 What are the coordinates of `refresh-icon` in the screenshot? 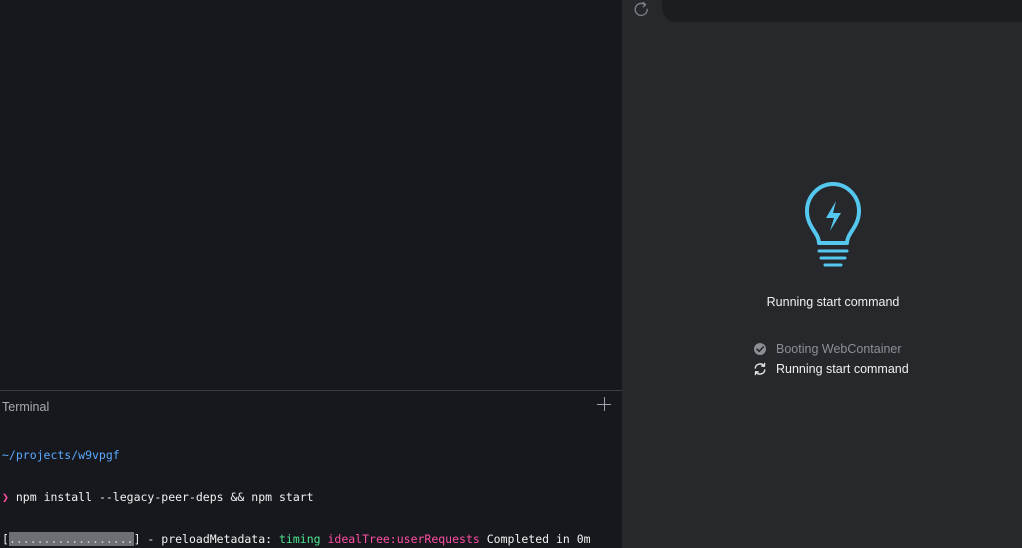 It's located at (760, 369).